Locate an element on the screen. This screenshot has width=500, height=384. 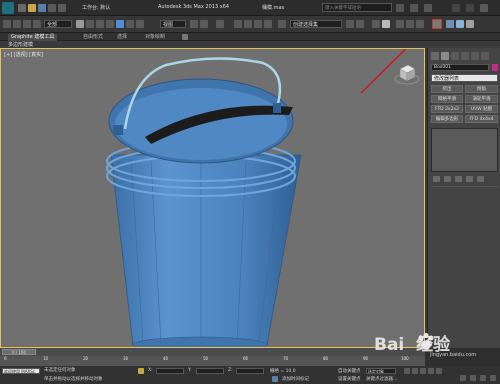
selection-filter-dropdown: 全部 is located at coordinates (58, 24).